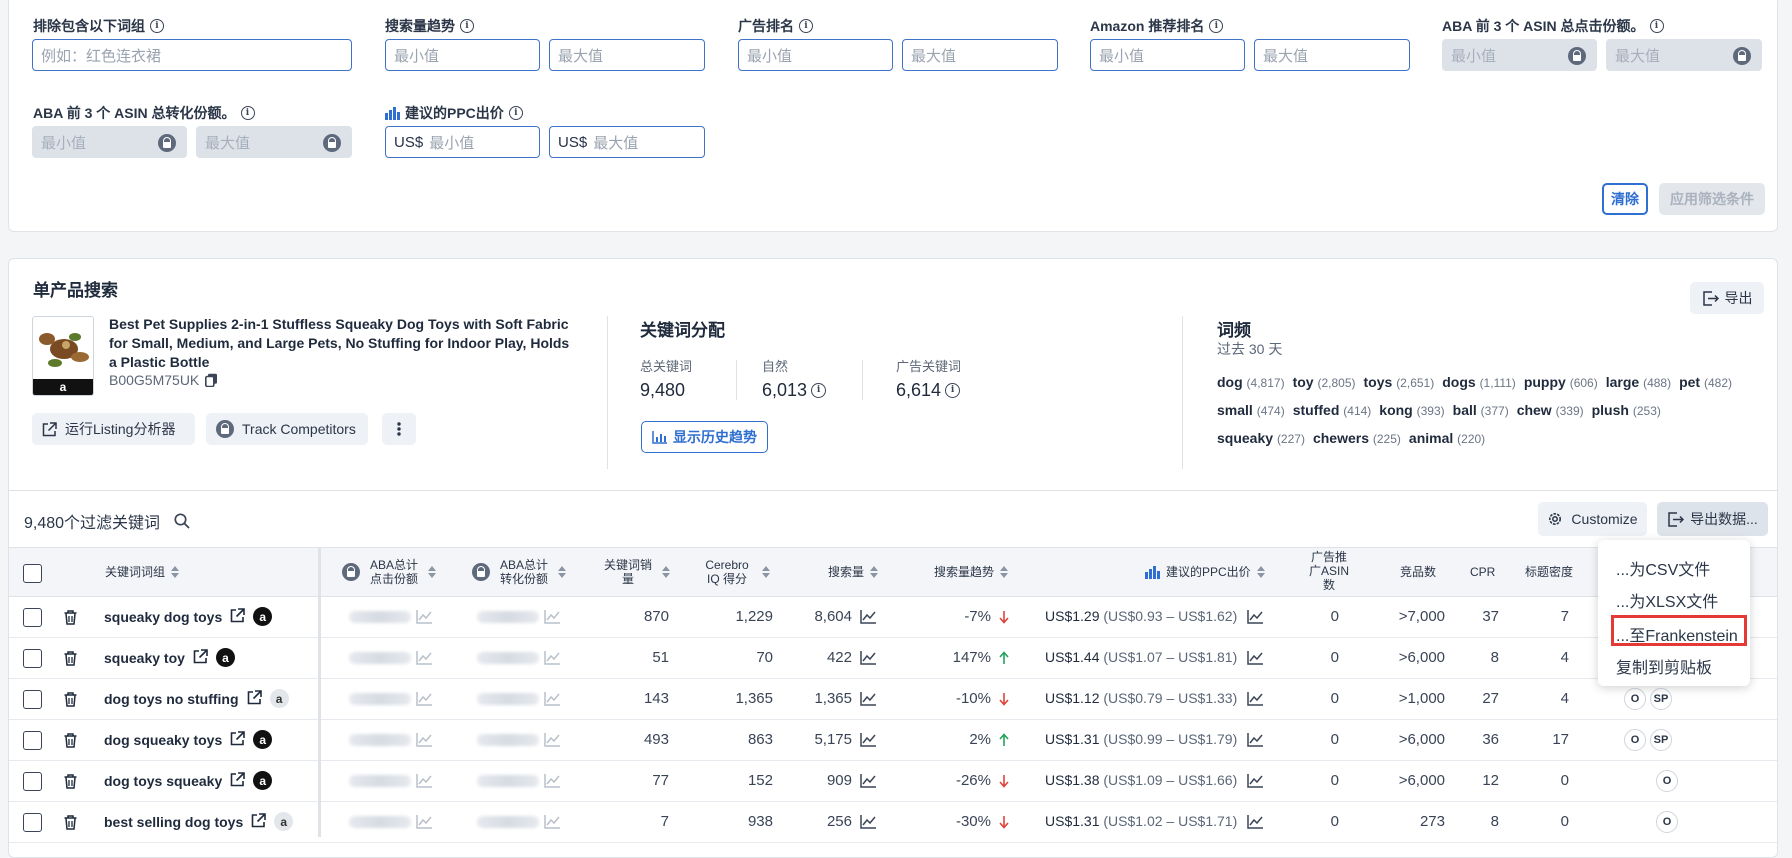  Describe the element at coordinates (1329, 571) in the screenshot. I see `col-ad-asin: 广告推广ASIN数` at that location.